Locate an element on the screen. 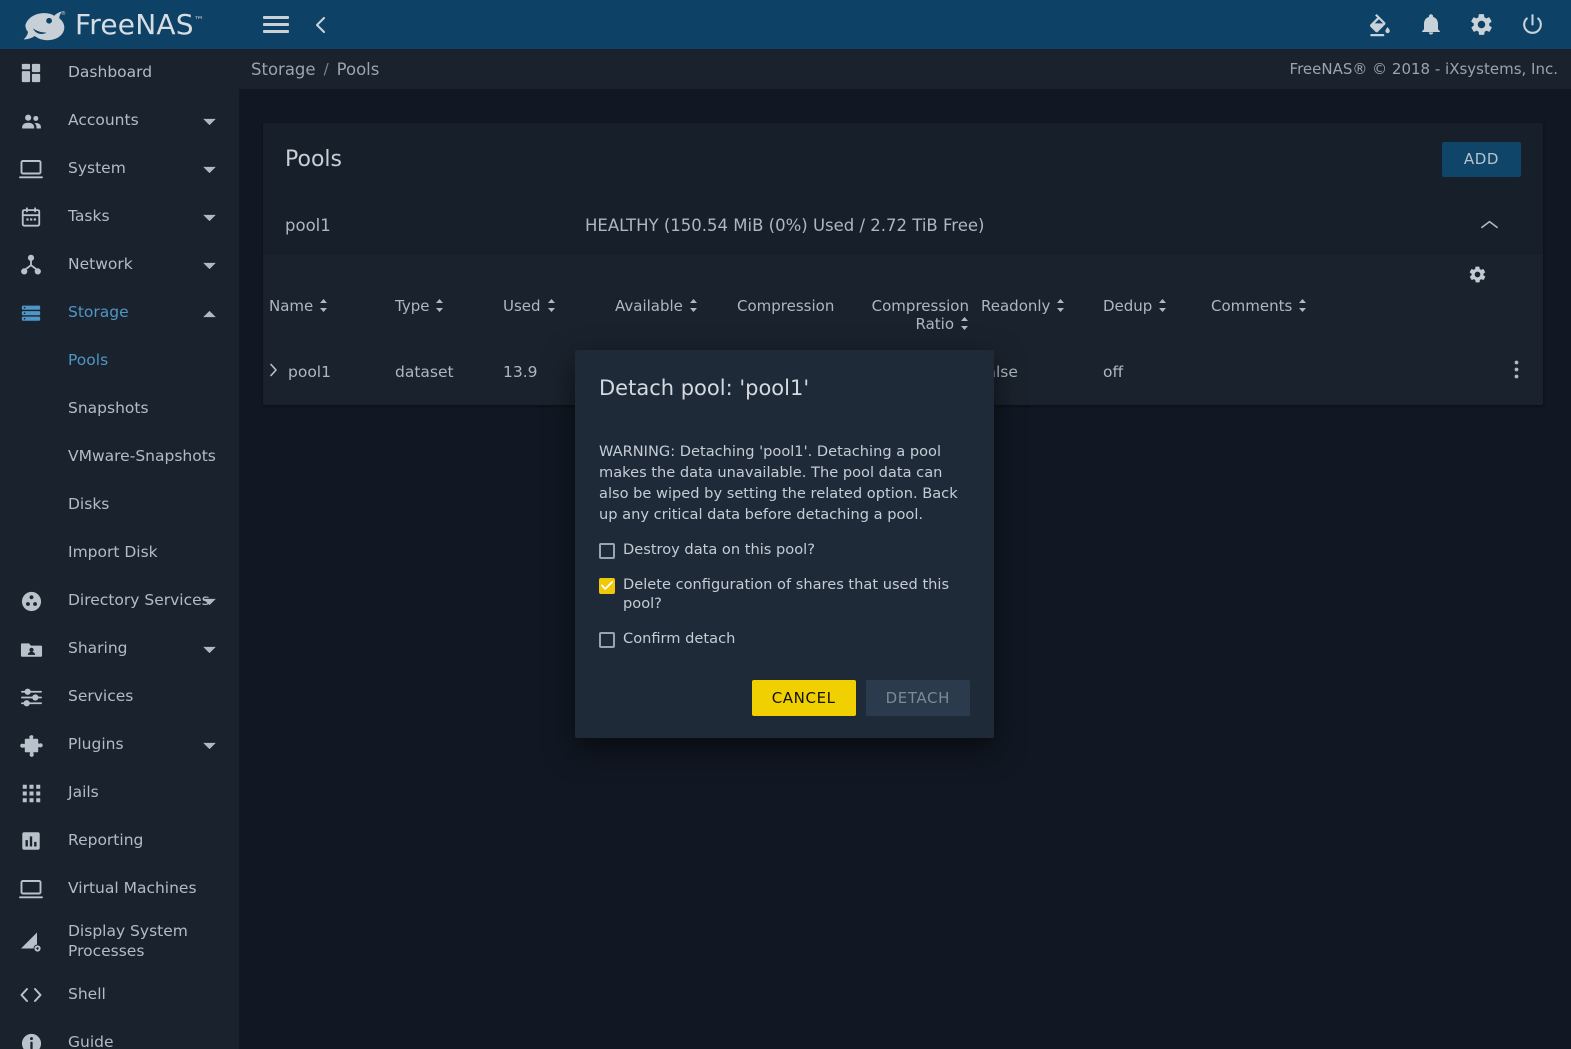 Image resolution: width=1571 pixels, height=1049 pixels. sidebar-item-storage: Storage is located at coordinates (119, 313).